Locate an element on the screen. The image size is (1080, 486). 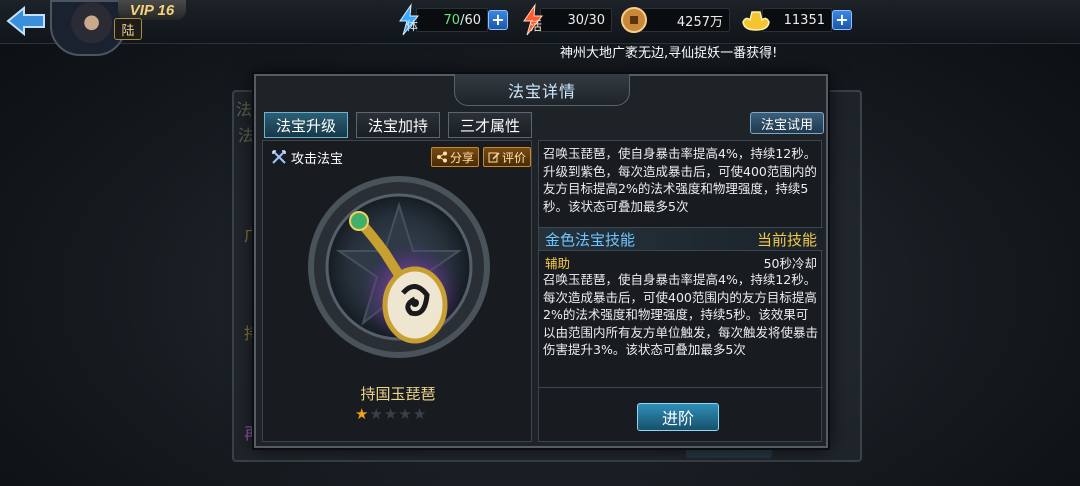
dialog-title: 法宝详情 is located at coordinates (541, 91).